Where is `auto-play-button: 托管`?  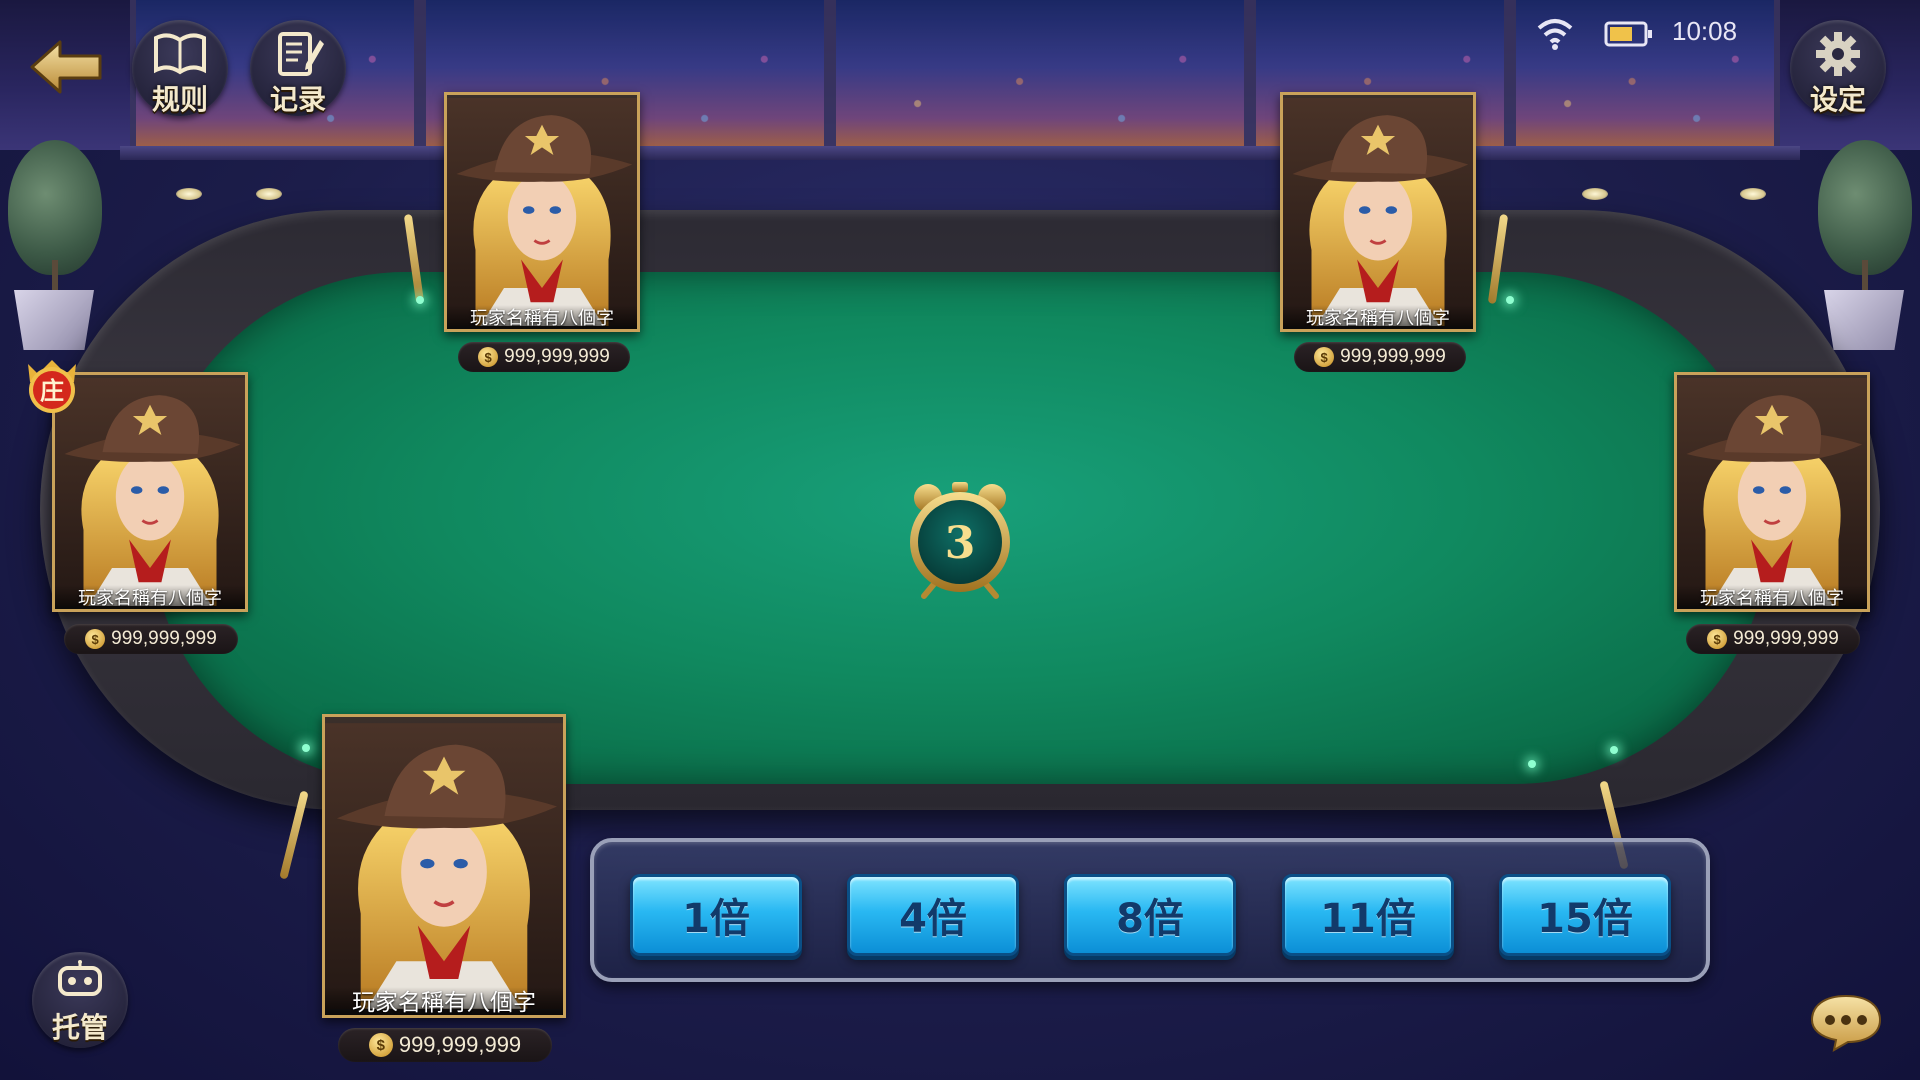 auto-play-button: 托管 is located at coordinates (80, 1000).